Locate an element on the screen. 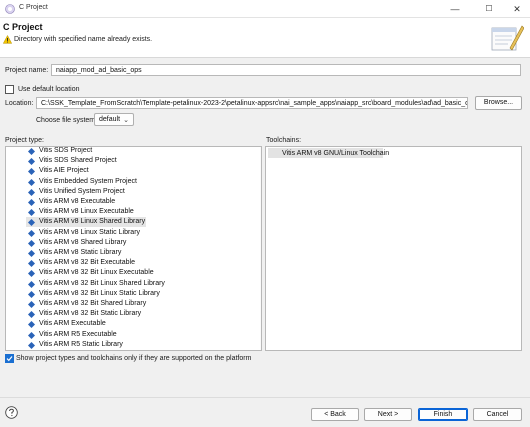  project-type-item-label: Vitis AIE Project is located at coordinates (64, 171).